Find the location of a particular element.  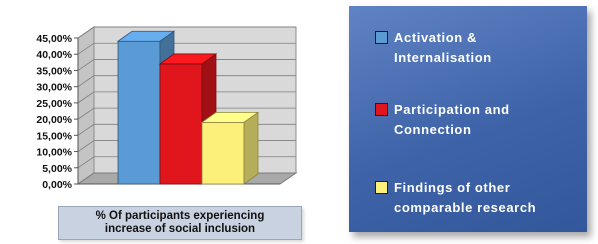

y-tick-label: 20,00% is located at coordinates (54, 120).